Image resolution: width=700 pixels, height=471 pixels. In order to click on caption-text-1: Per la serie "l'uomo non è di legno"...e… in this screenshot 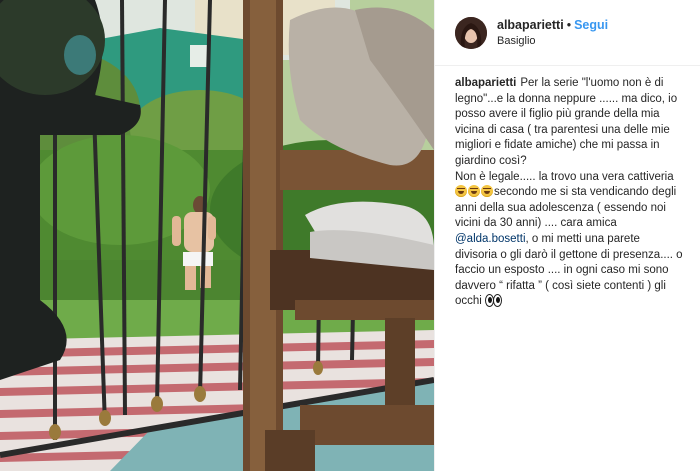, I will do `click(566, 122)`.